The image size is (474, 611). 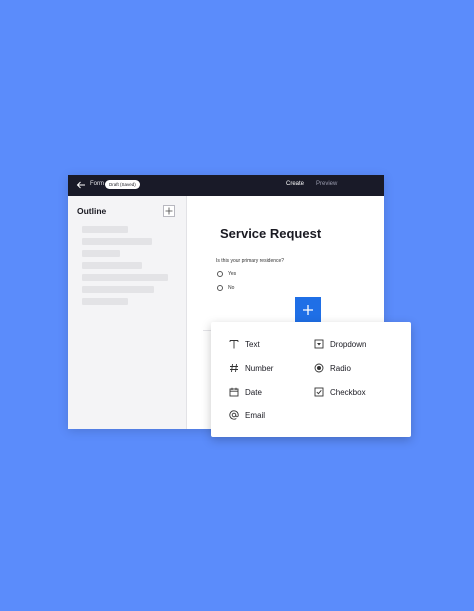 What do you see at coordinates (348, 344) in the screenshot?
I see `menu-item-label: Dropdown` at bounding box center [348, 344].